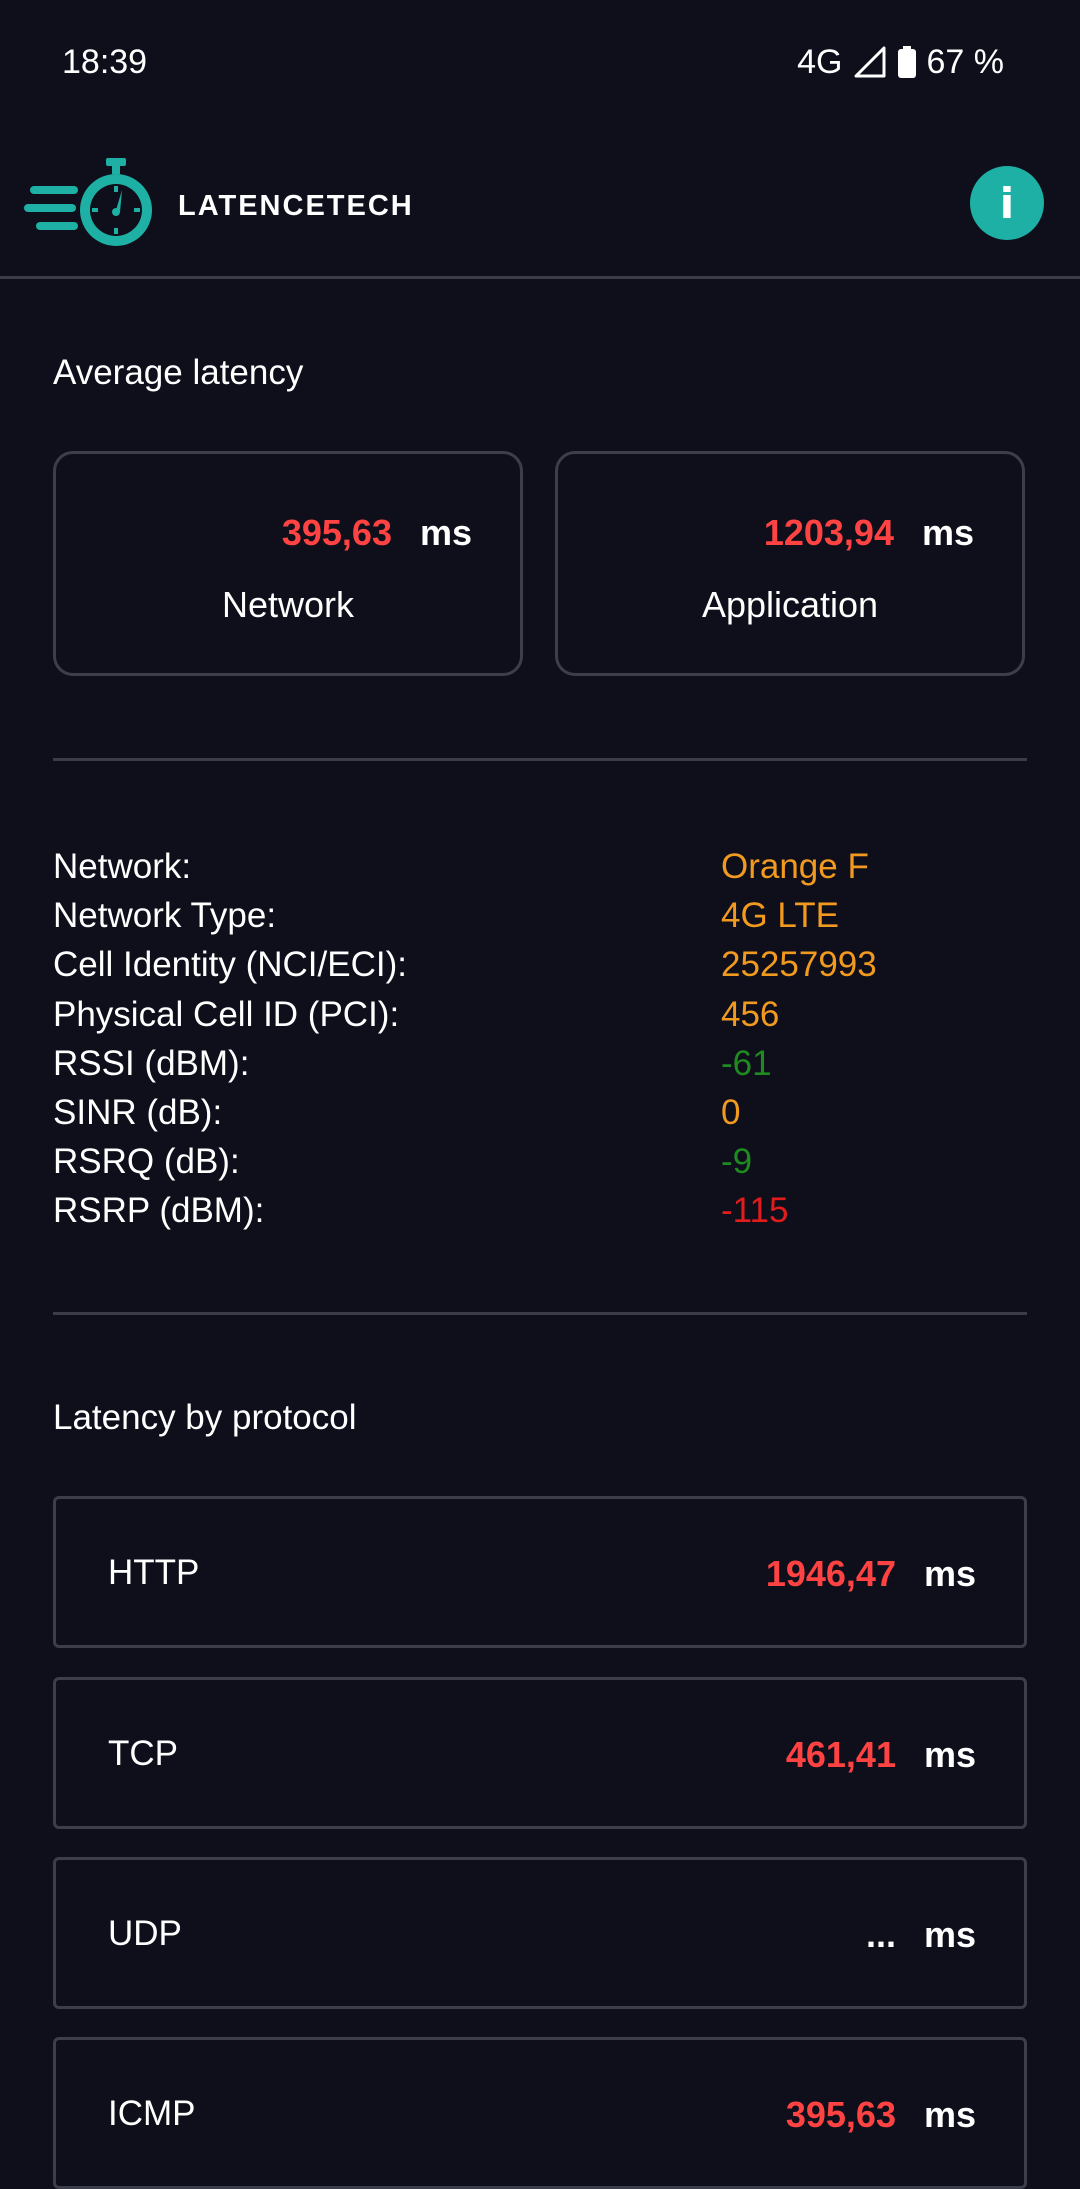 The height and width of the screenshot is (2189, 1080). I want to click on status-indicators: 4G 67 %, so click(895, 62).